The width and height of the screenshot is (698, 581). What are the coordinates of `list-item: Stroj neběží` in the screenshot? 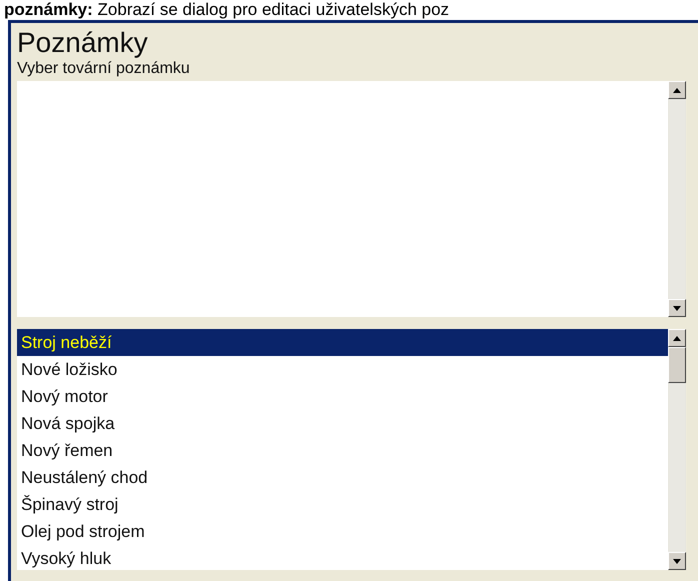 It's located at (342, 342).